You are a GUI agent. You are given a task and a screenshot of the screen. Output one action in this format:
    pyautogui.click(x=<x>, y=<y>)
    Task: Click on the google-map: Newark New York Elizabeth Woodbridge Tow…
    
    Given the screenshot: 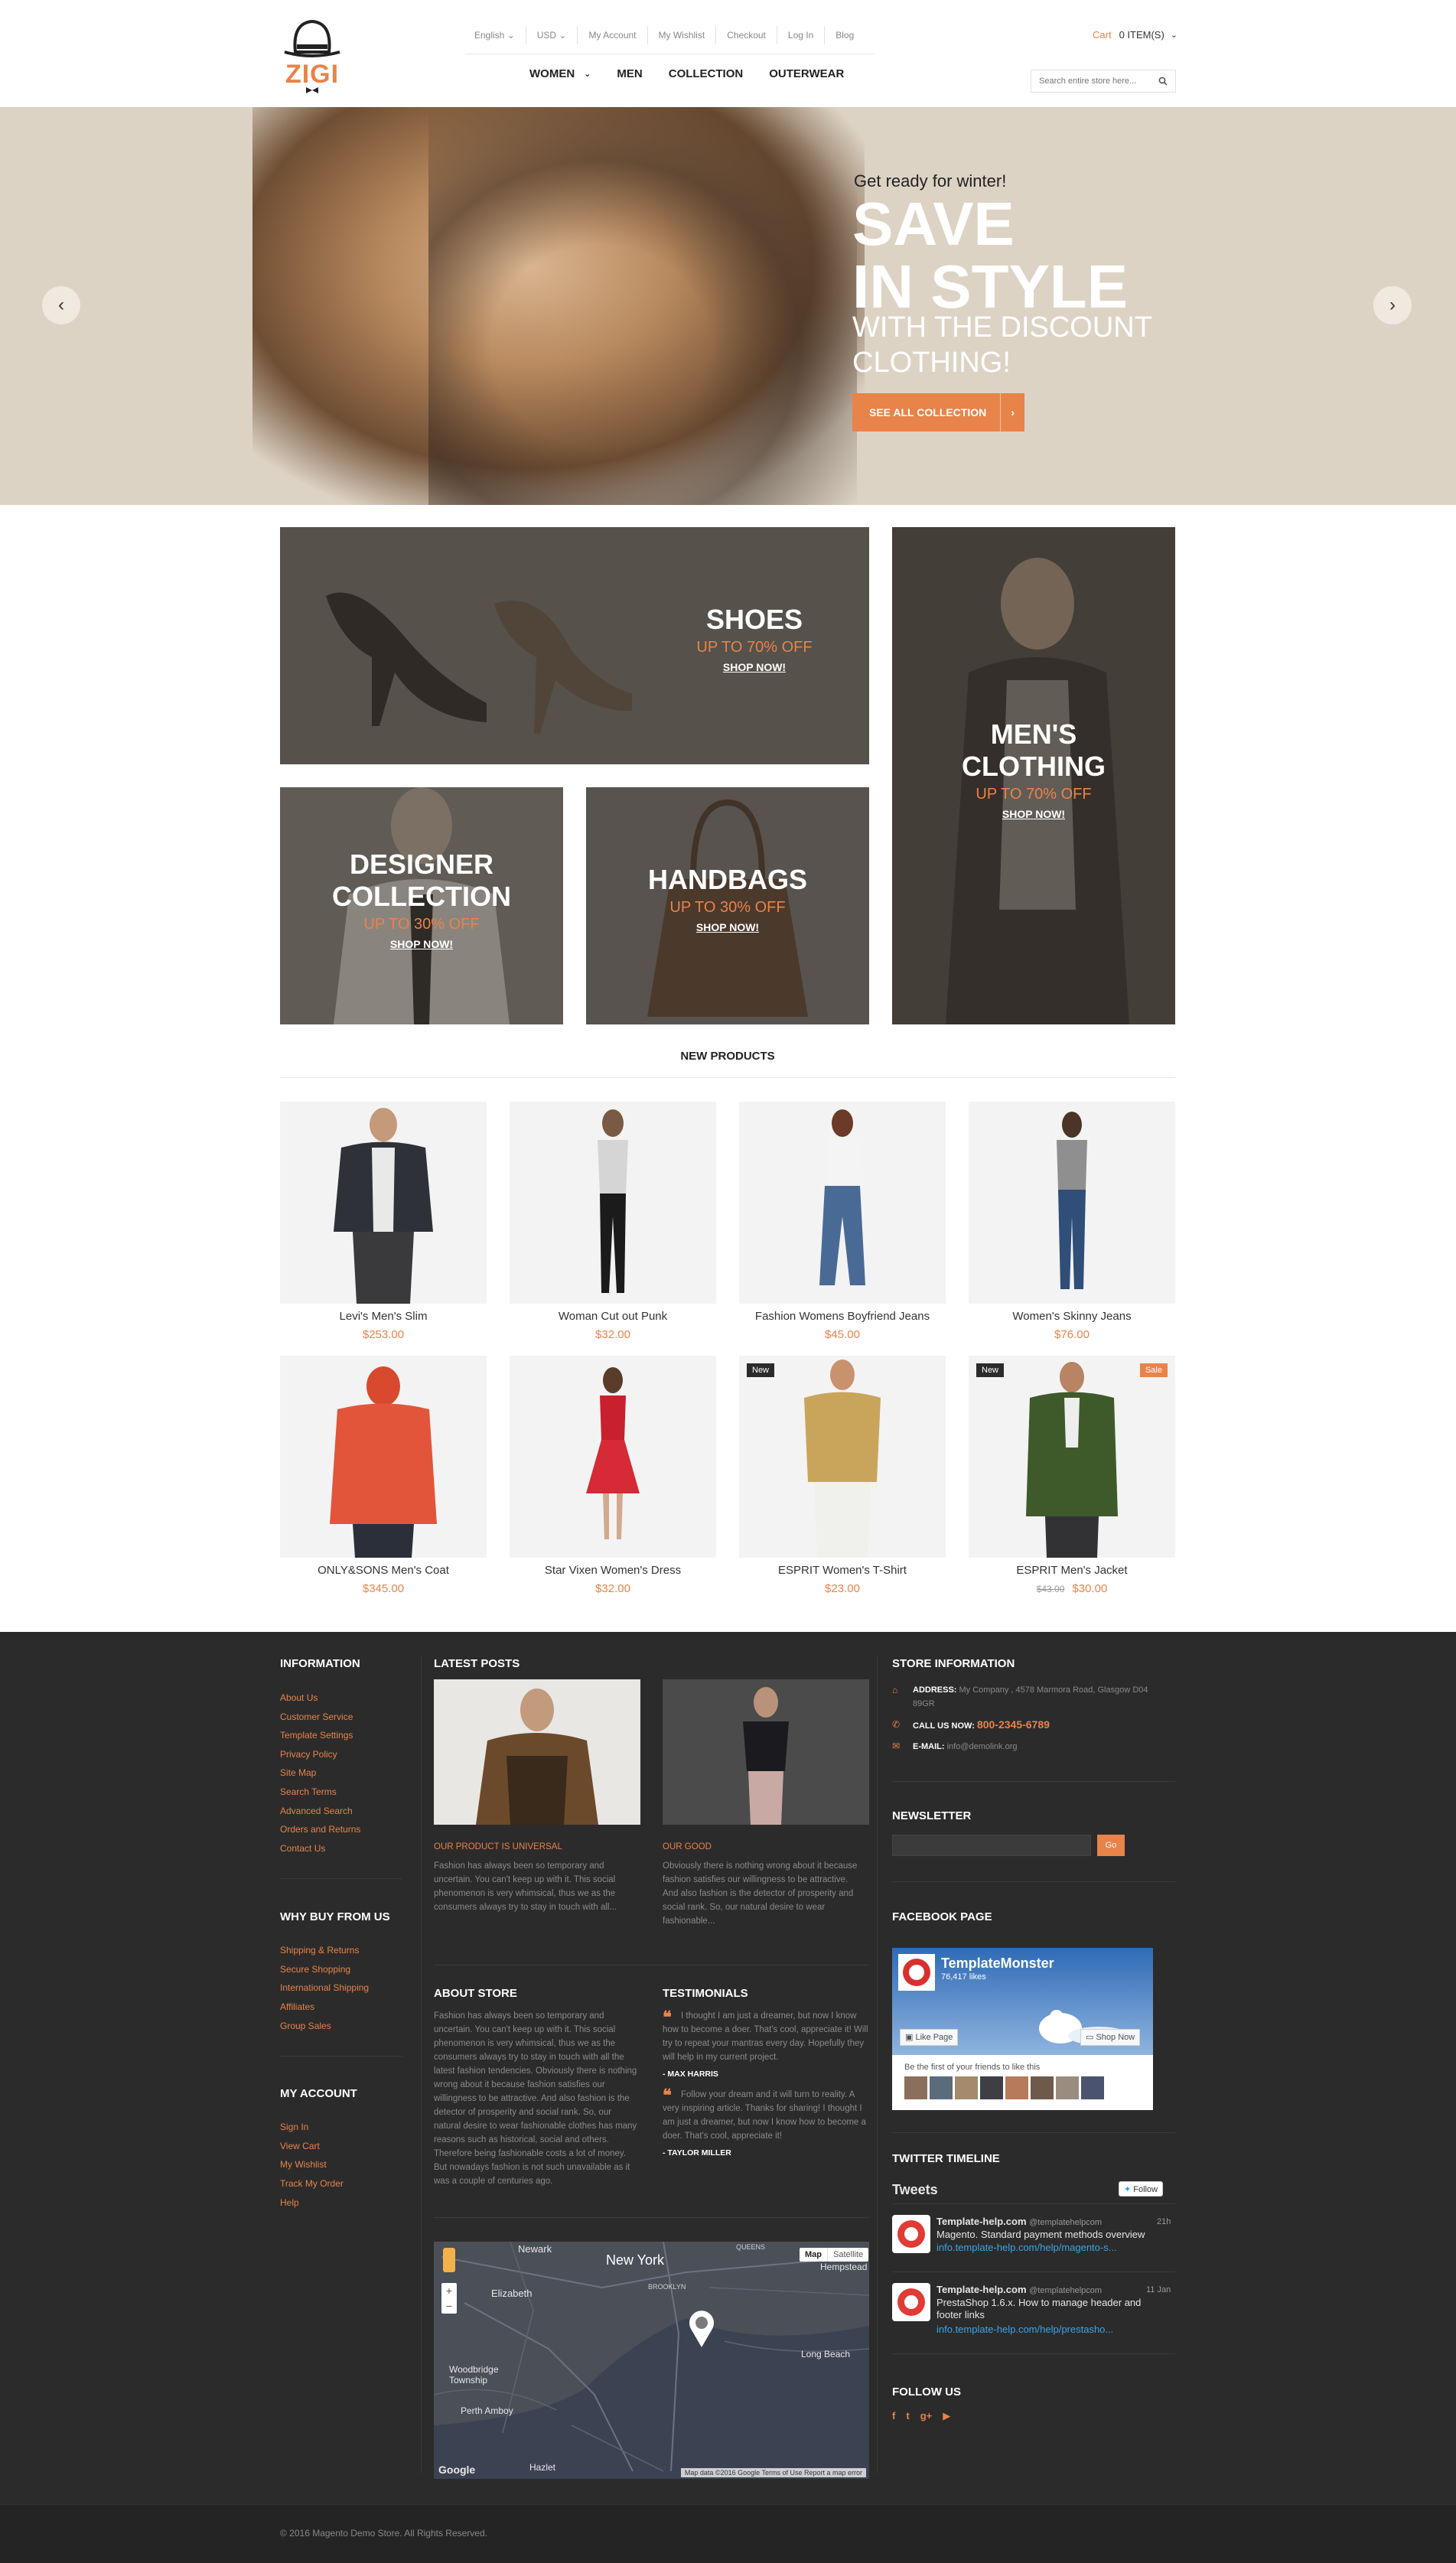 What is the action you would take?
    pyautogui.click(x=651, y=2360)
    